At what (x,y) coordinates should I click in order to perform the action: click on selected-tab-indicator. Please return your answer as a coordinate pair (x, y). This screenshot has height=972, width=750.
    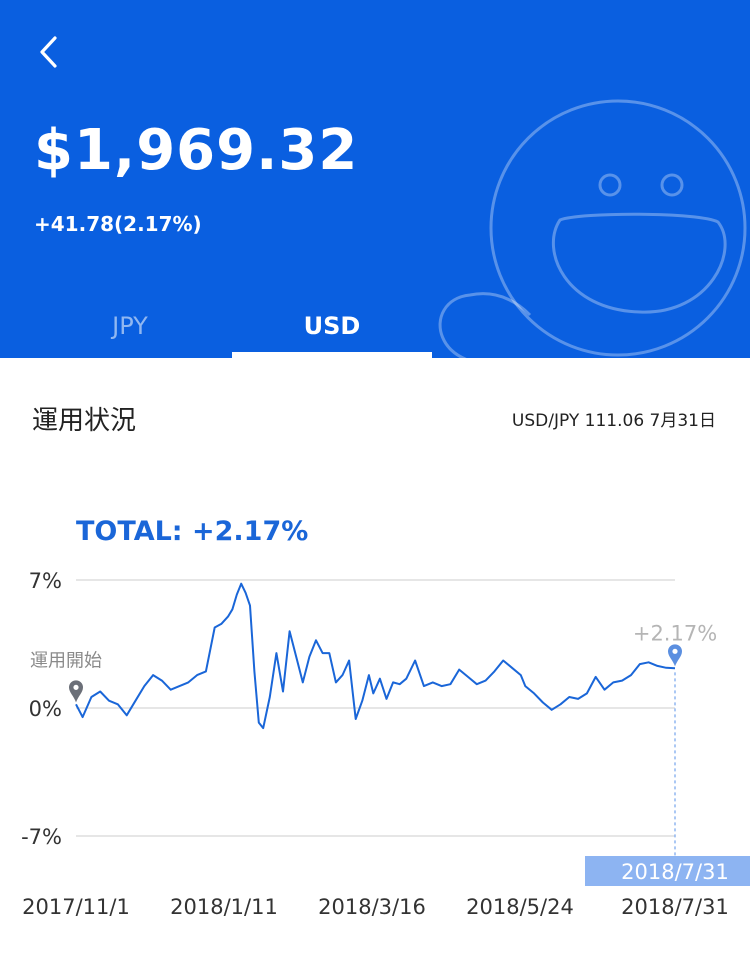
    Looking at the image, I should click on (332, 355).